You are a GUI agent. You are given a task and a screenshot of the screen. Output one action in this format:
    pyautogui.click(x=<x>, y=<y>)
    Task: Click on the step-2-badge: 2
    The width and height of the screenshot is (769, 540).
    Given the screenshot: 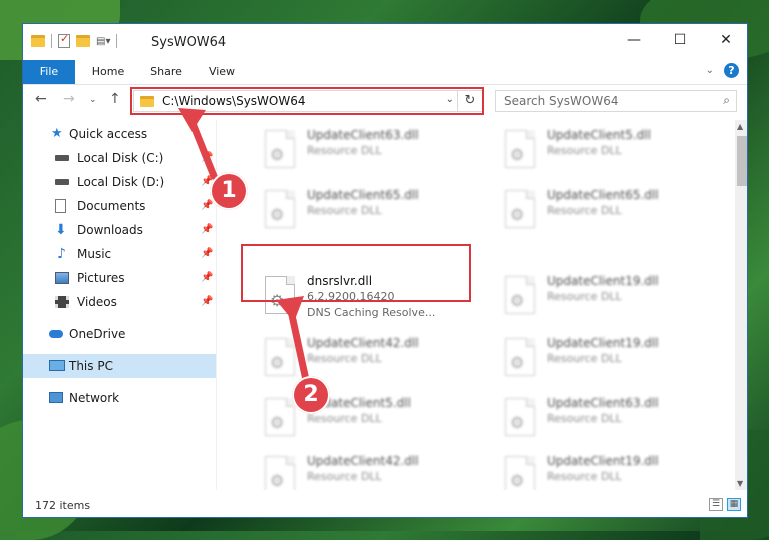 What is the action you would take?
    pyautogui.click(x=311, y=395)
    